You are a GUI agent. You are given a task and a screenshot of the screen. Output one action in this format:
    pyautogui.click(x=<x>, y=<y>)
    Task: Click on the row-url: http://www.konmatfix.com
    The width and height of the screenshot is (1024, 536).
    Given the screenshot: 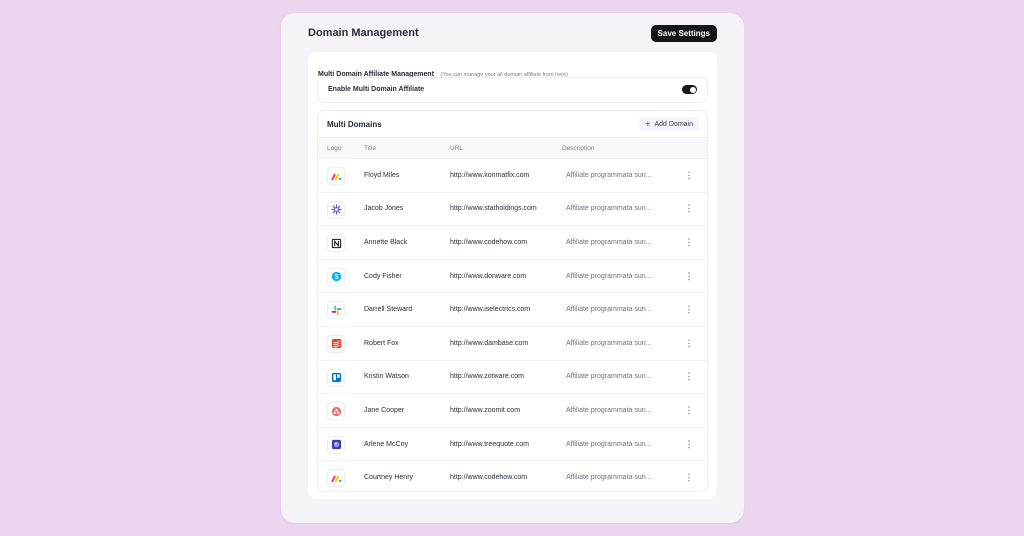 What is the action you would take?
    pyautogui.click(x=490, y=175)
    